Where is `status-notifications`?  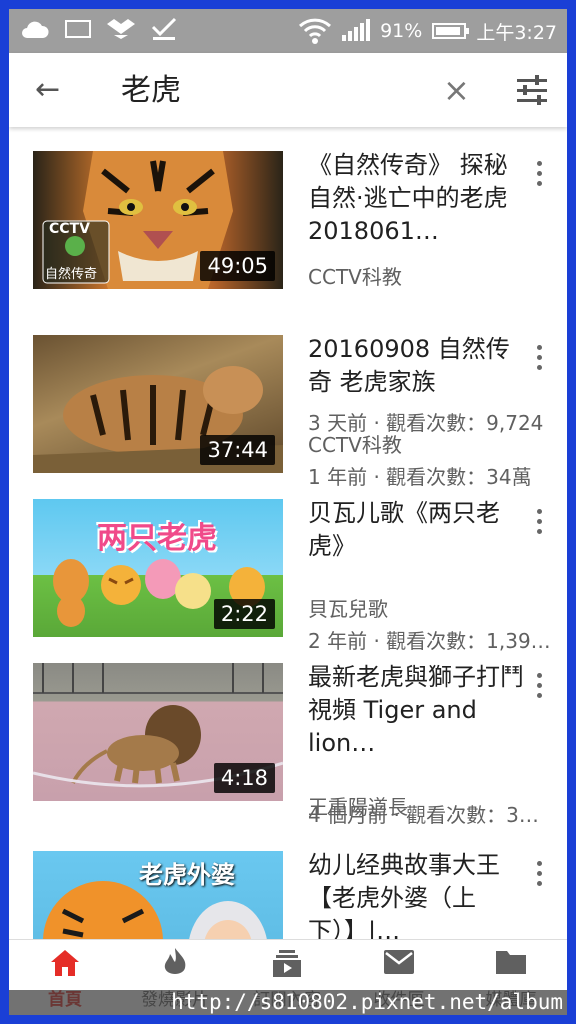
status-notifications is located at coordinates (98, 29).